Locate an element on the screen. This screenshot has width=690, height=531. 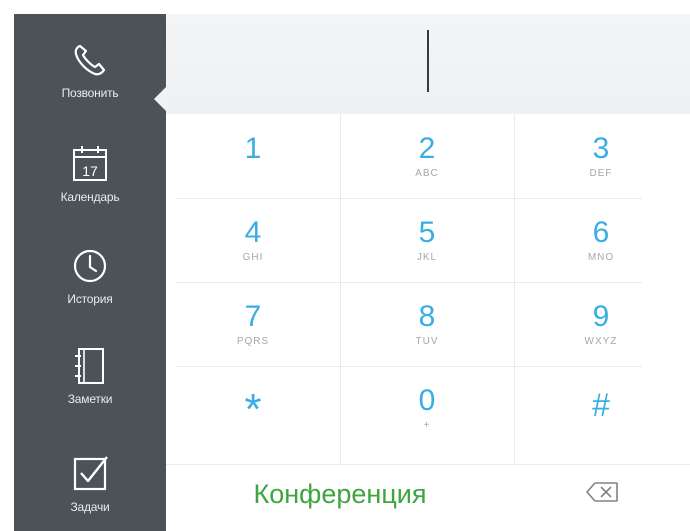
key-letters: WXYZ is located at coordinates (601, 341).